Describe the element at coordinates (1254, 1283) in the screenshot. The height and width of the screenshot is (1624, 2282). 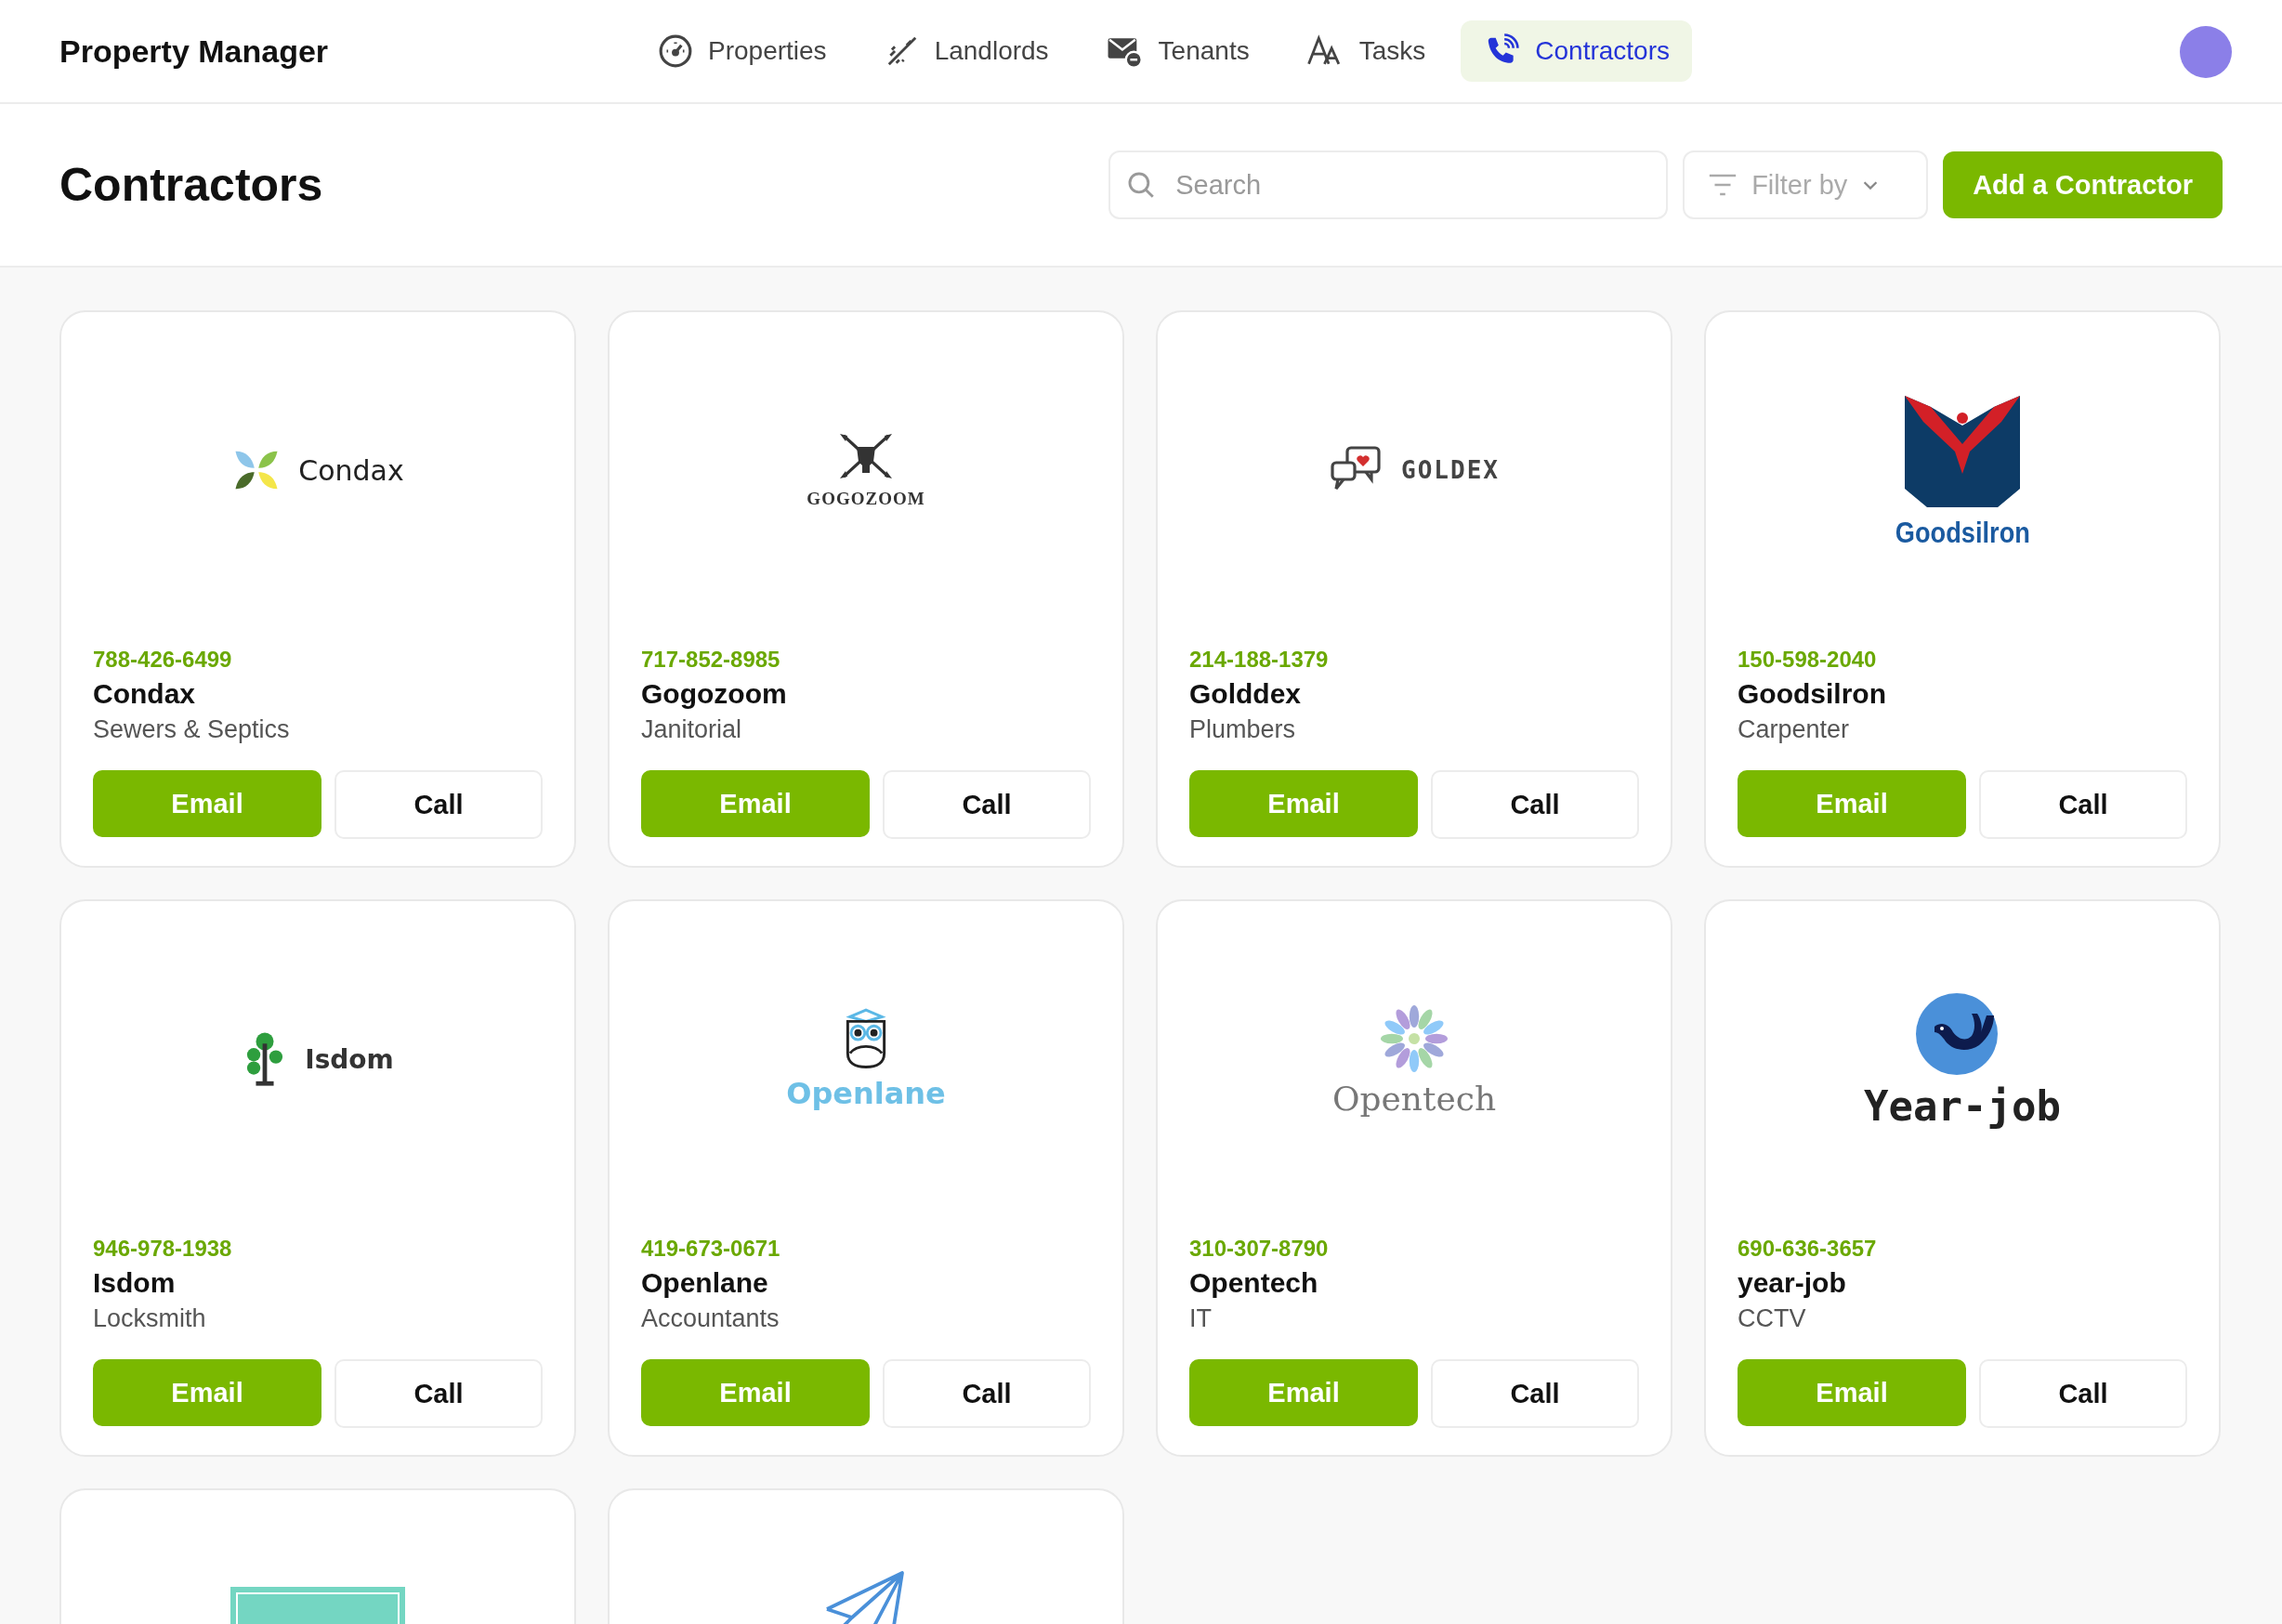
I see `contractor-name: Opentech` at that location.